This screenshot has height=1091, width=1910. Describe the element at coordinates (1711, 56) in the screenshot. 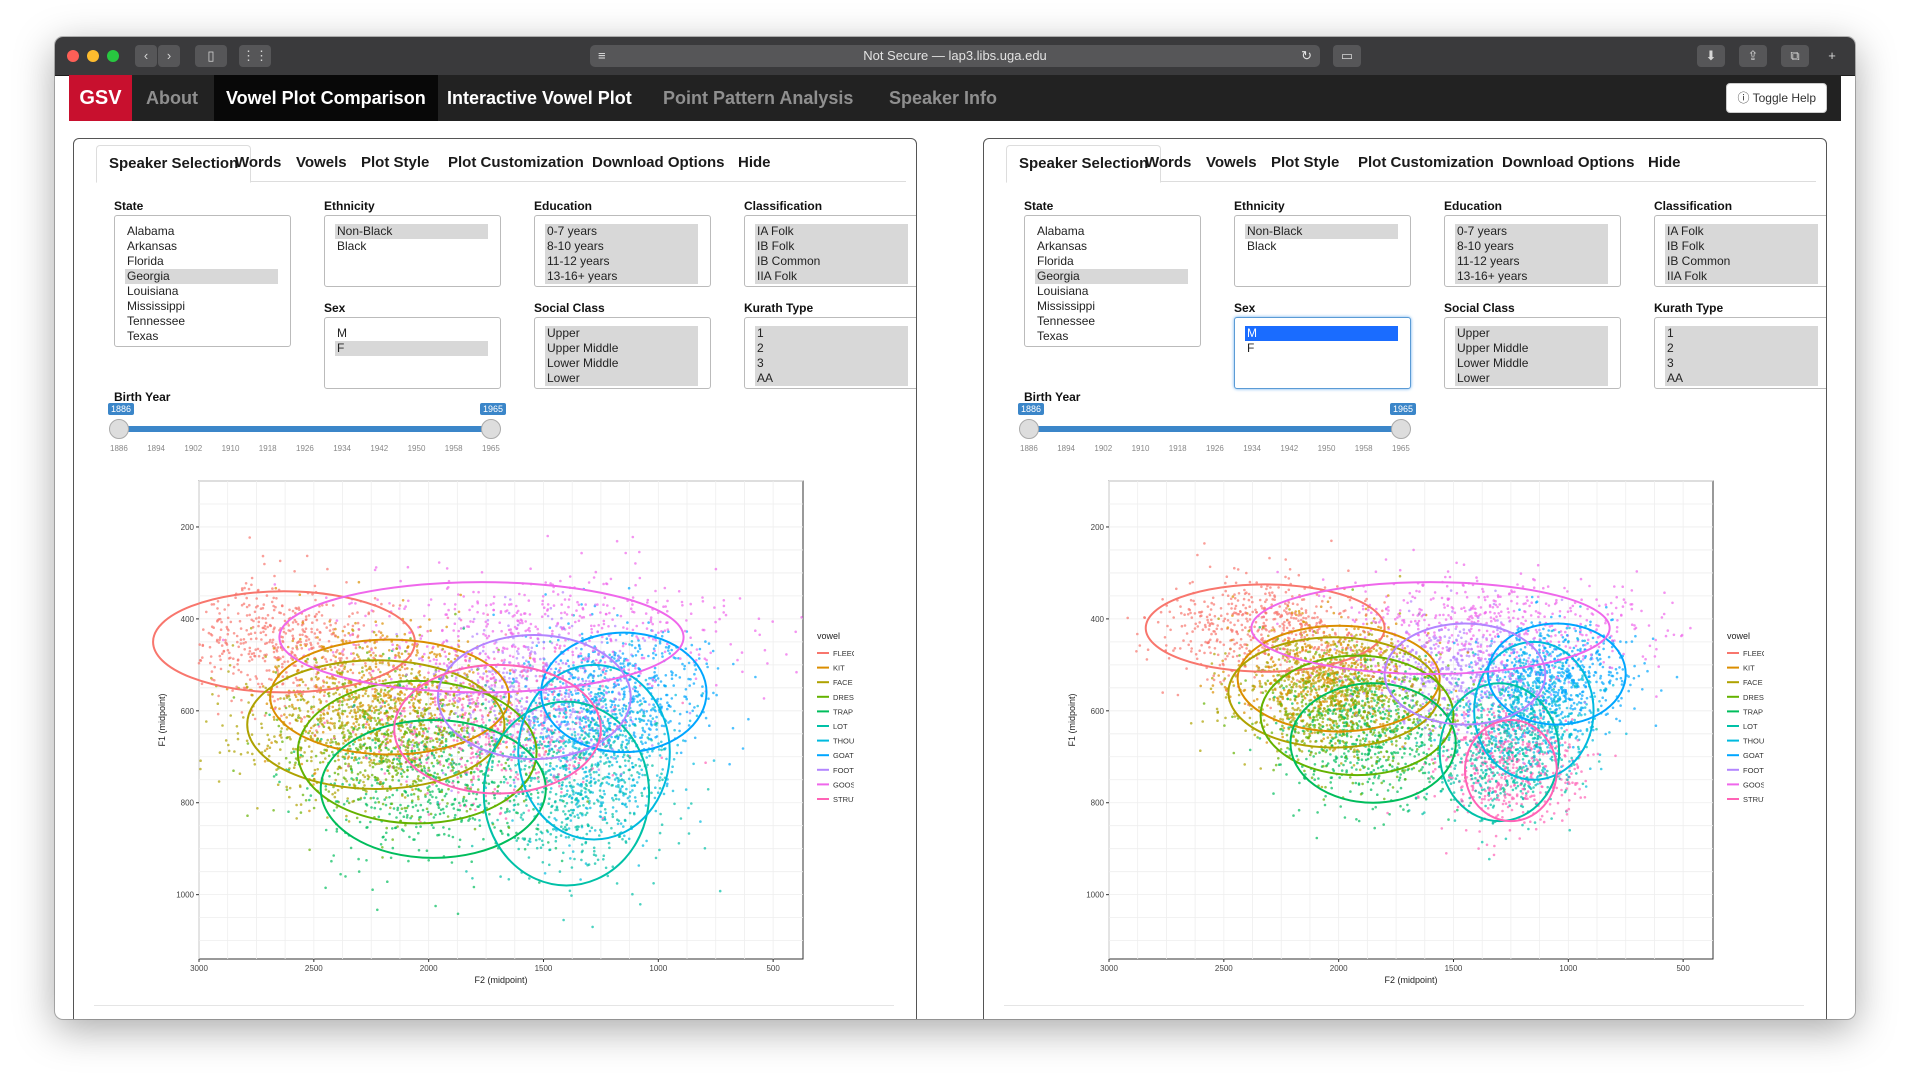

I see `download-icon: ⬇` at that location.